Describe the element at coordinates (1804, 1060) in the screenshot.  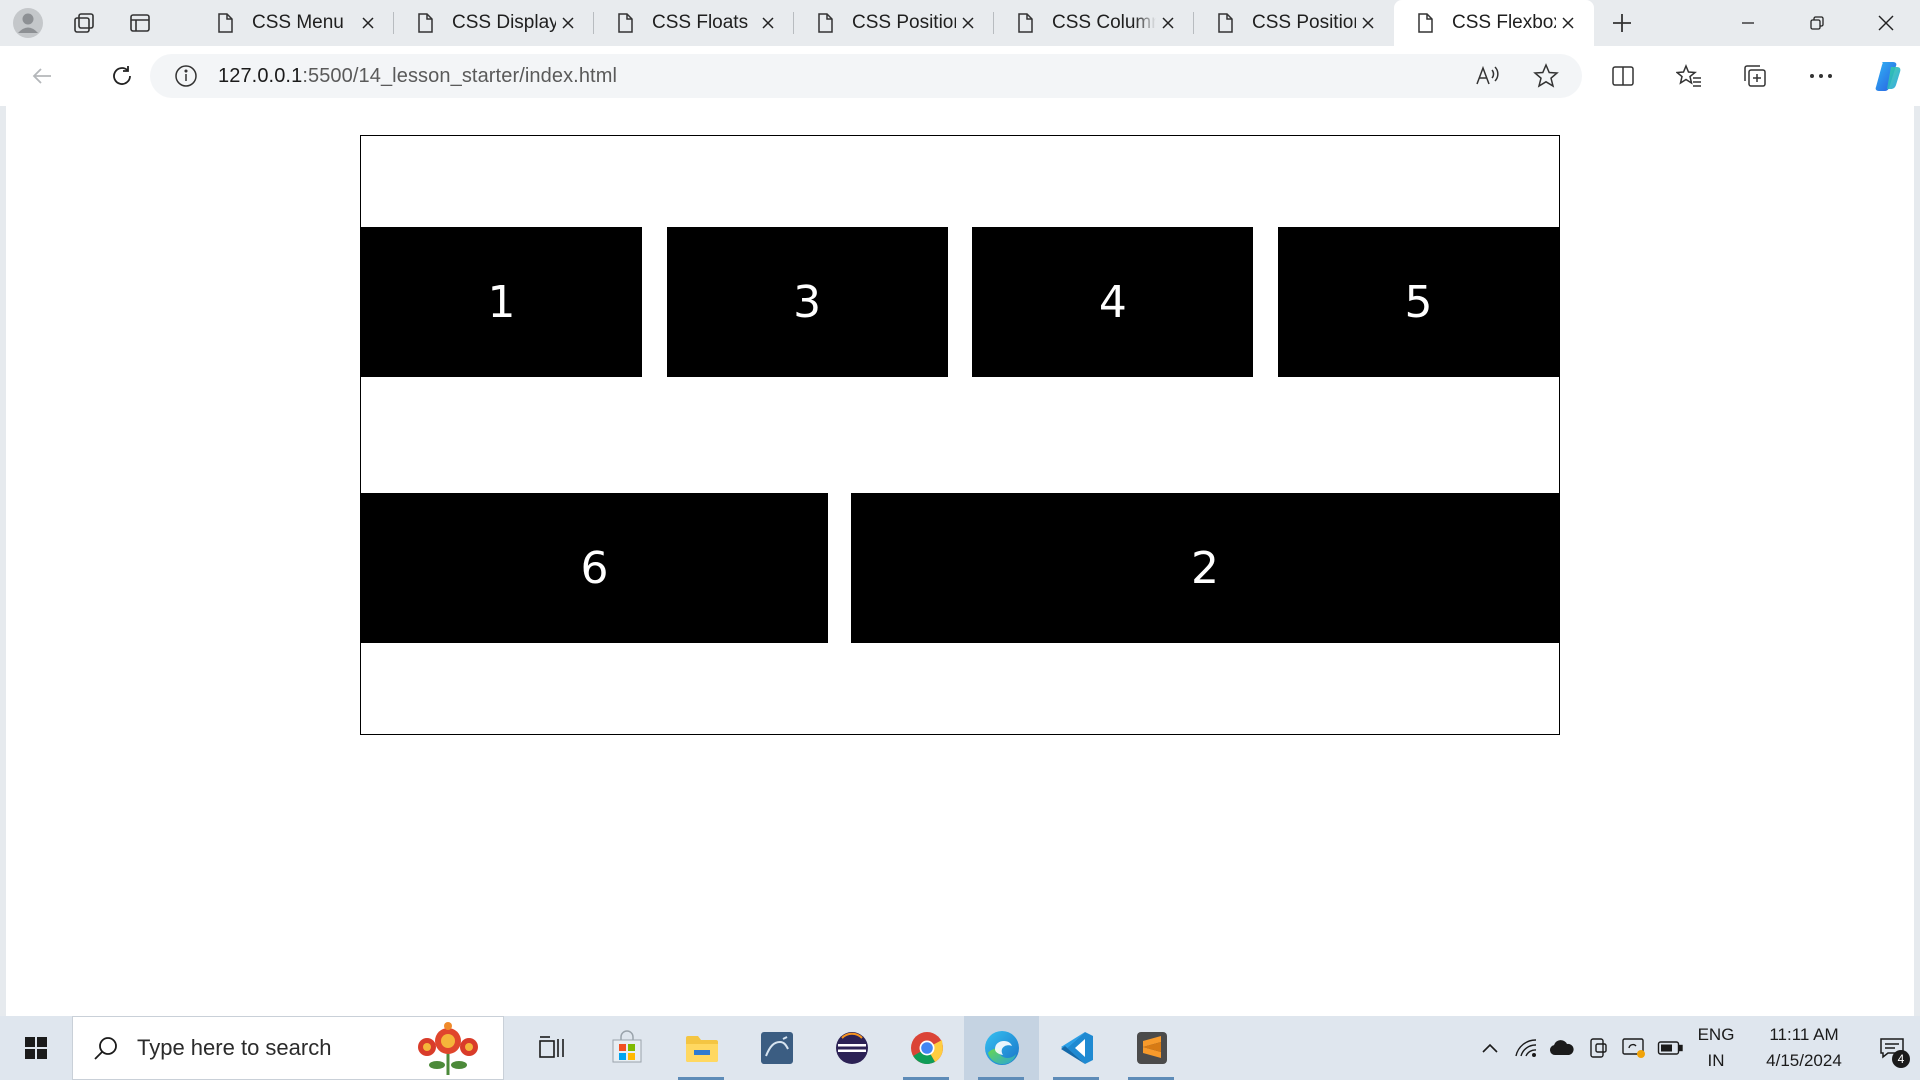
I see `clock-date: 4/15/2024` at that location.